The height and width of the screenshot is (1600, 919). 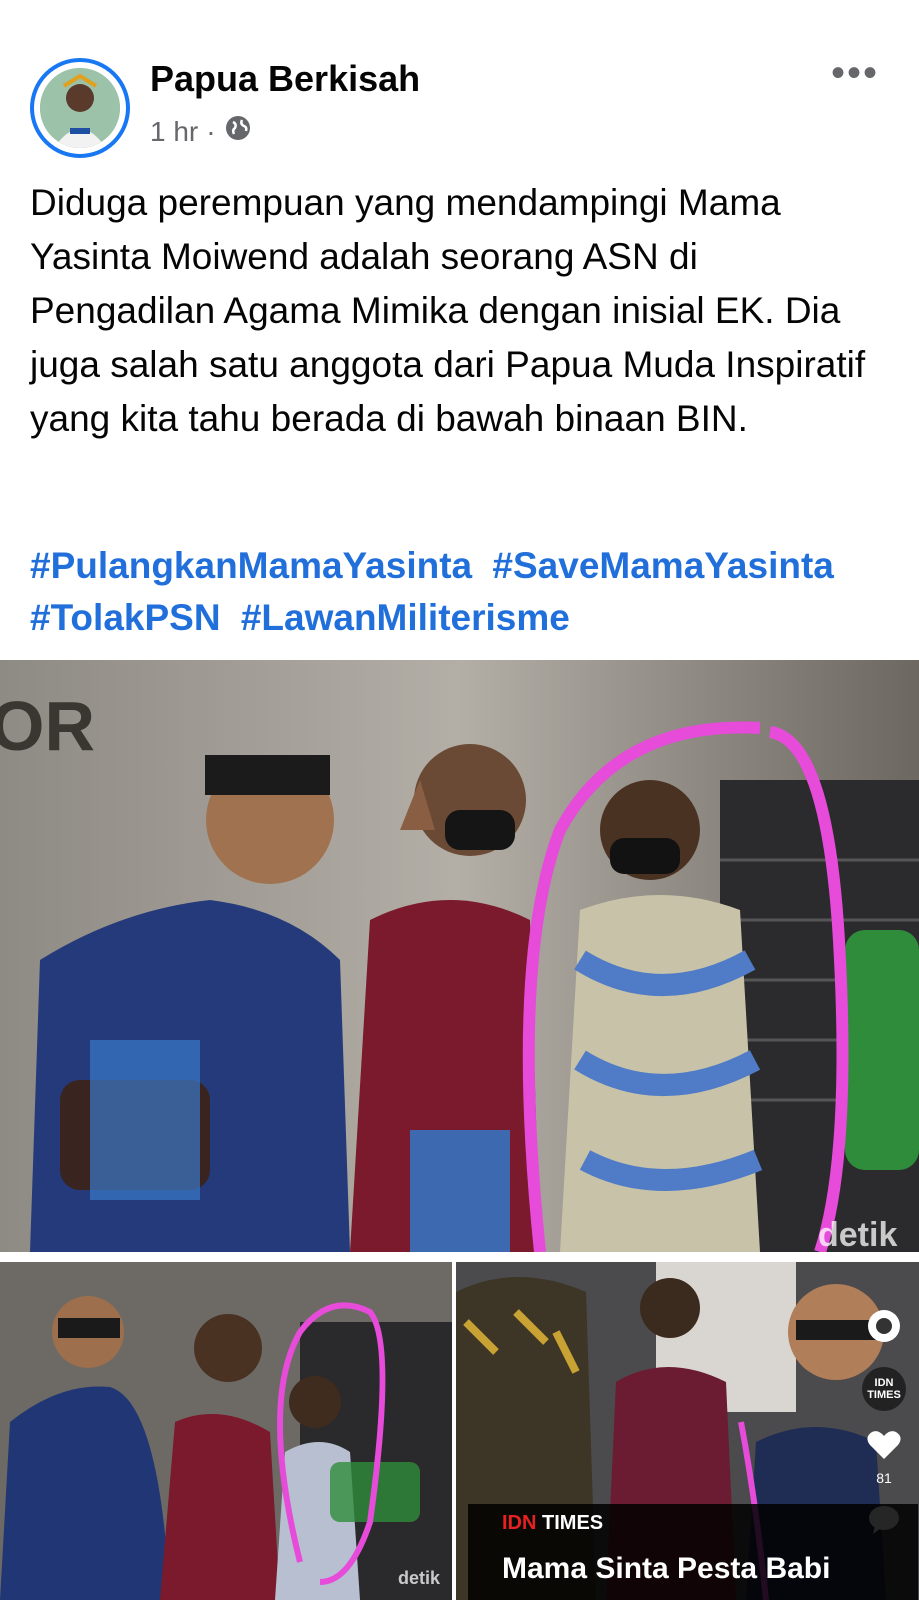 I want to click on wall-text: OR, so click(x=47, y=726).